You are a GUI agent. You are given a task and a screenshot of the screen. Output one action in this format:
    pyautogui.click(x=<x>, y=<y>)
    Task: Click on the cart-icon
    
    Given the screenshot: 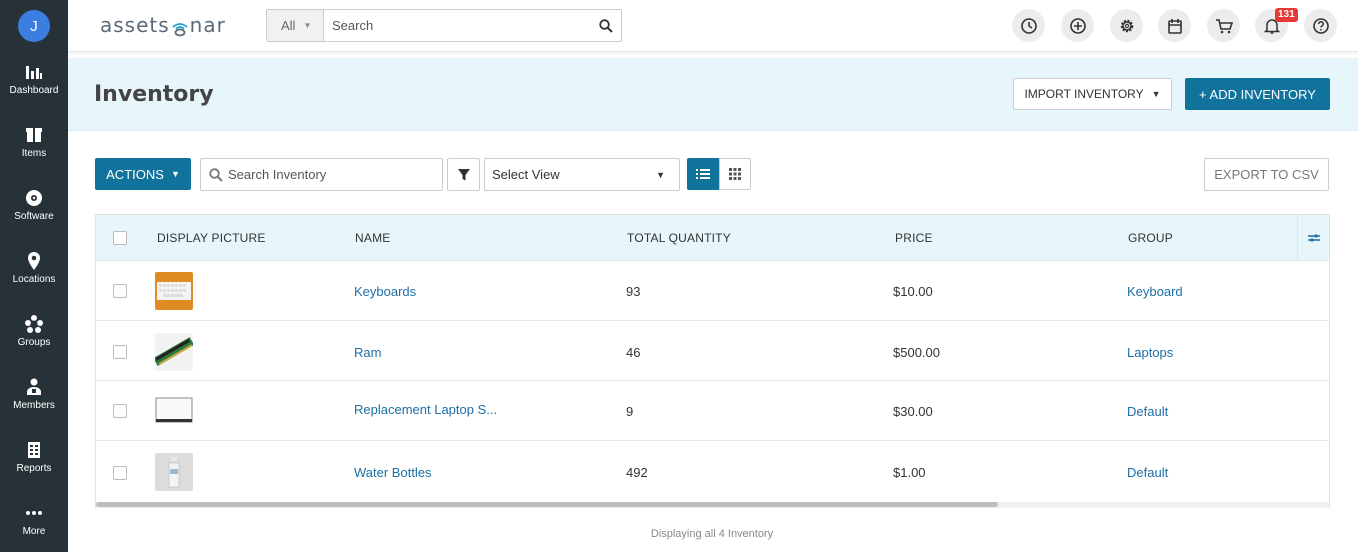 What is the action you would take?
    pyautogui.click(x=1224, y=25)
    